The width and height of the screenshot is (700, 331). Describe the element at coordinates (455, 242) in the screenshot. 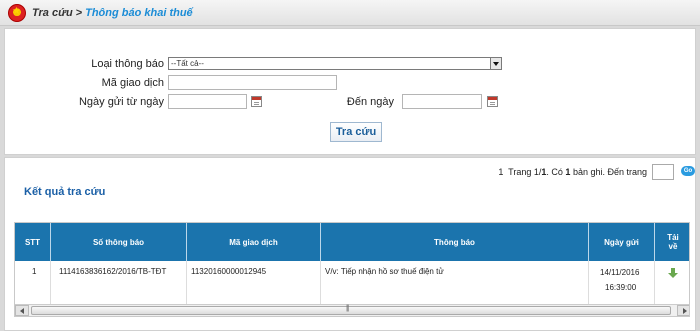

I see `column-header-notice: Thông báo` at that location.